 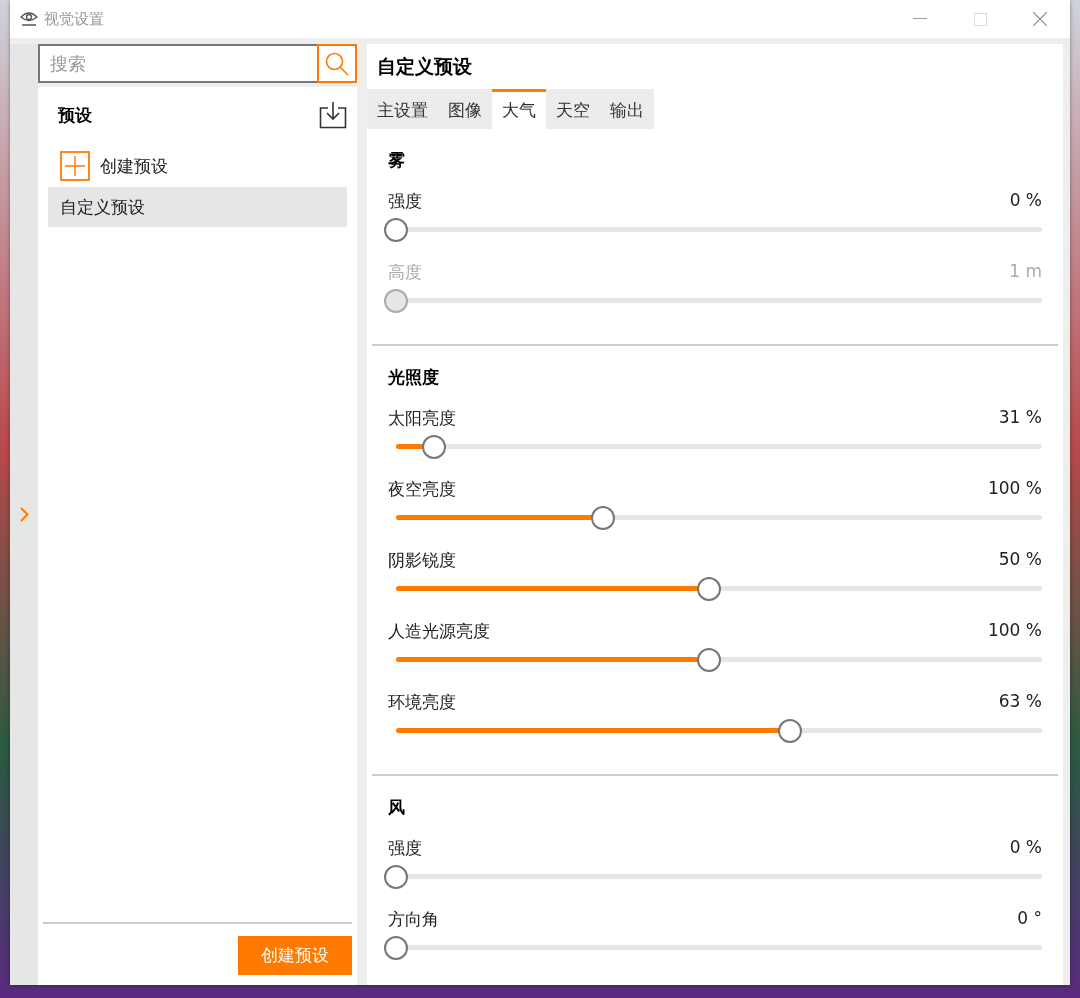 What do you see at coordinates (422, 418) in the screenshot?
I see `slider-label: 太阳亮度` at bounding box center [422, 418].